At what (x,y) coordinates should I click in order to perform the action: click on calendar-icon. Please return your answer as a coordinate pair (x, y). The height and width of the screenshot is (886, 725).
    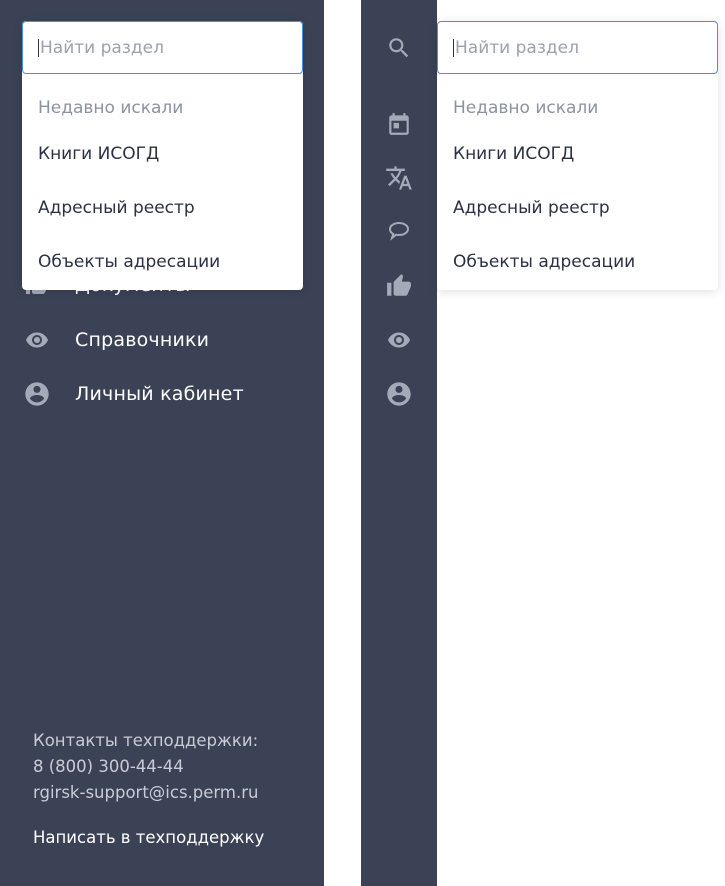
    Looking at the image, I should click on (399, 124).